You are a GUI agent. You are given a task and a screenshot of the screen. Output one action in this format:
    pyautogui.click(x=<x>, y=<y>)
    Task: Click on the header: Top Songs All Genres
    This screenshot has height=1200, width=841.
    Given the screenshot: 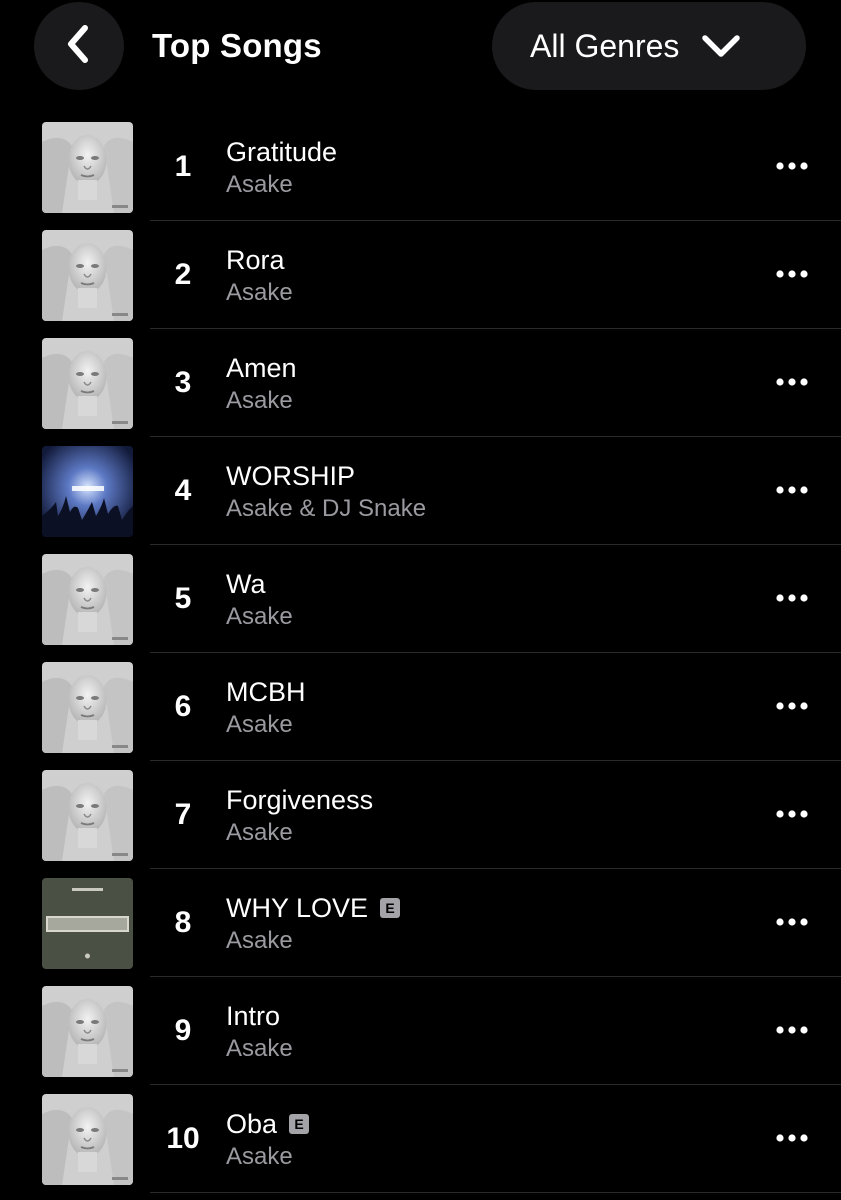 What is the action you would take?
    pyautogui.click(x=420, y=54)
    